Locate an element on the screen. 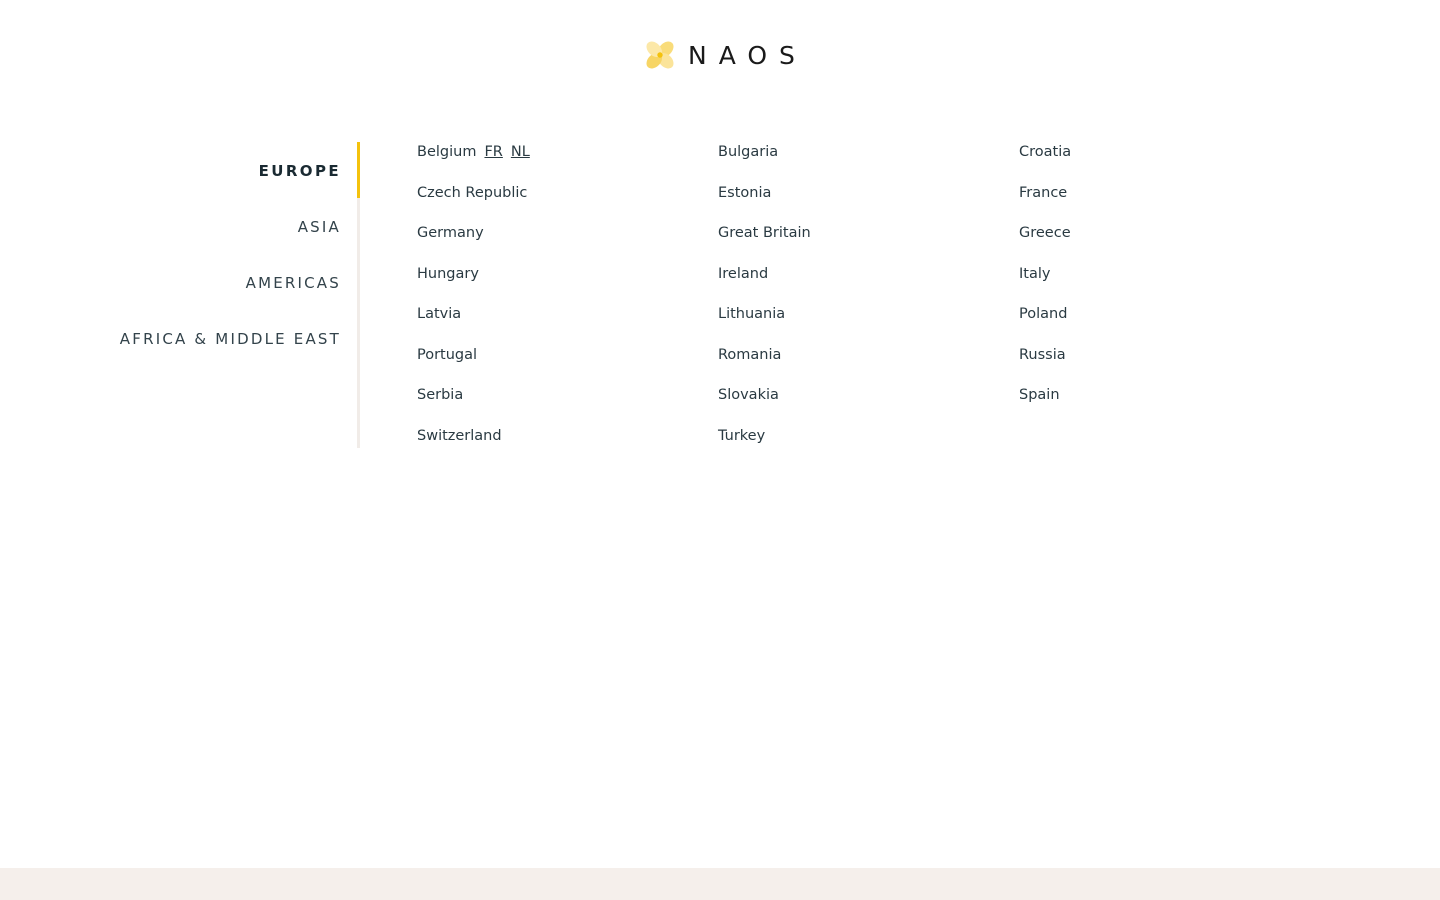 The image size is (1440, 900). active-region-indicator is located at coordinates (358, 170).